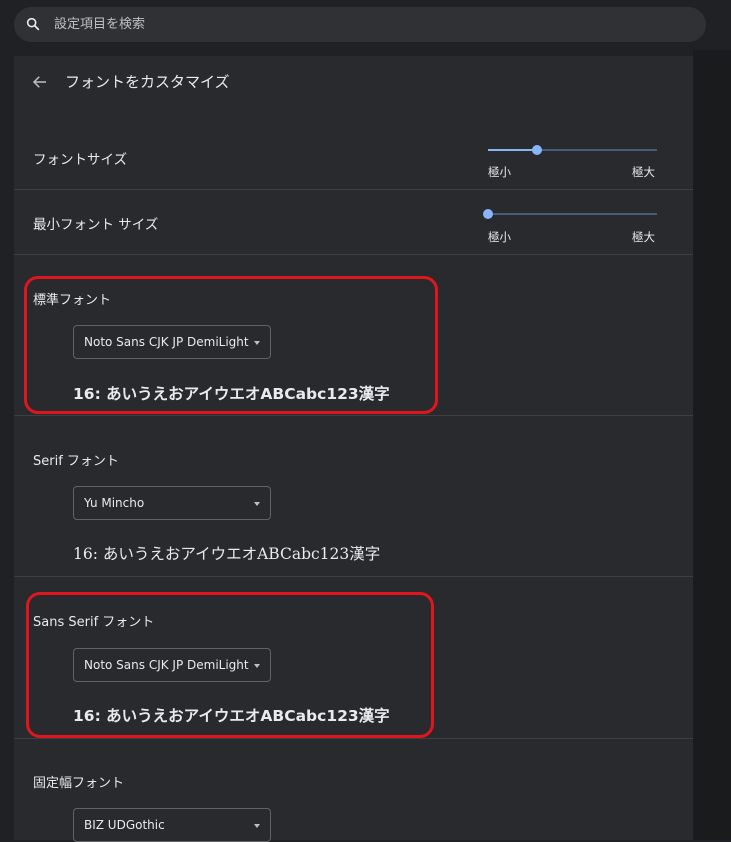 The width and height of the screenshot is (731, 842). I want to click on search-input, so click(354, 24).